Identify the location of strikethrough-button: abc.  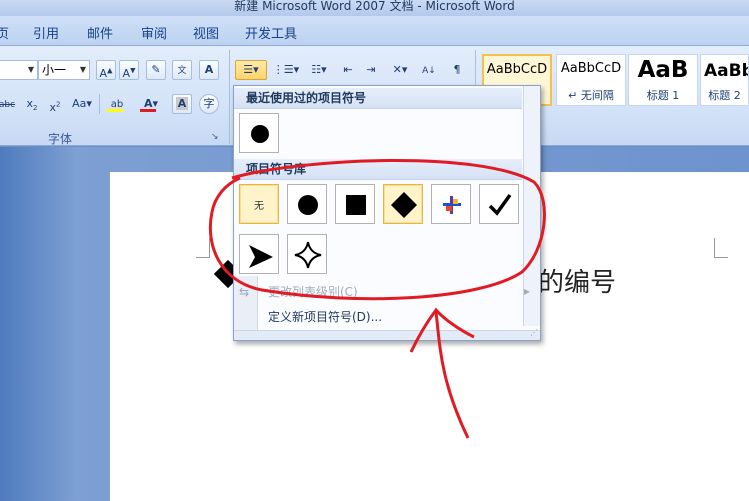
(9, 104).